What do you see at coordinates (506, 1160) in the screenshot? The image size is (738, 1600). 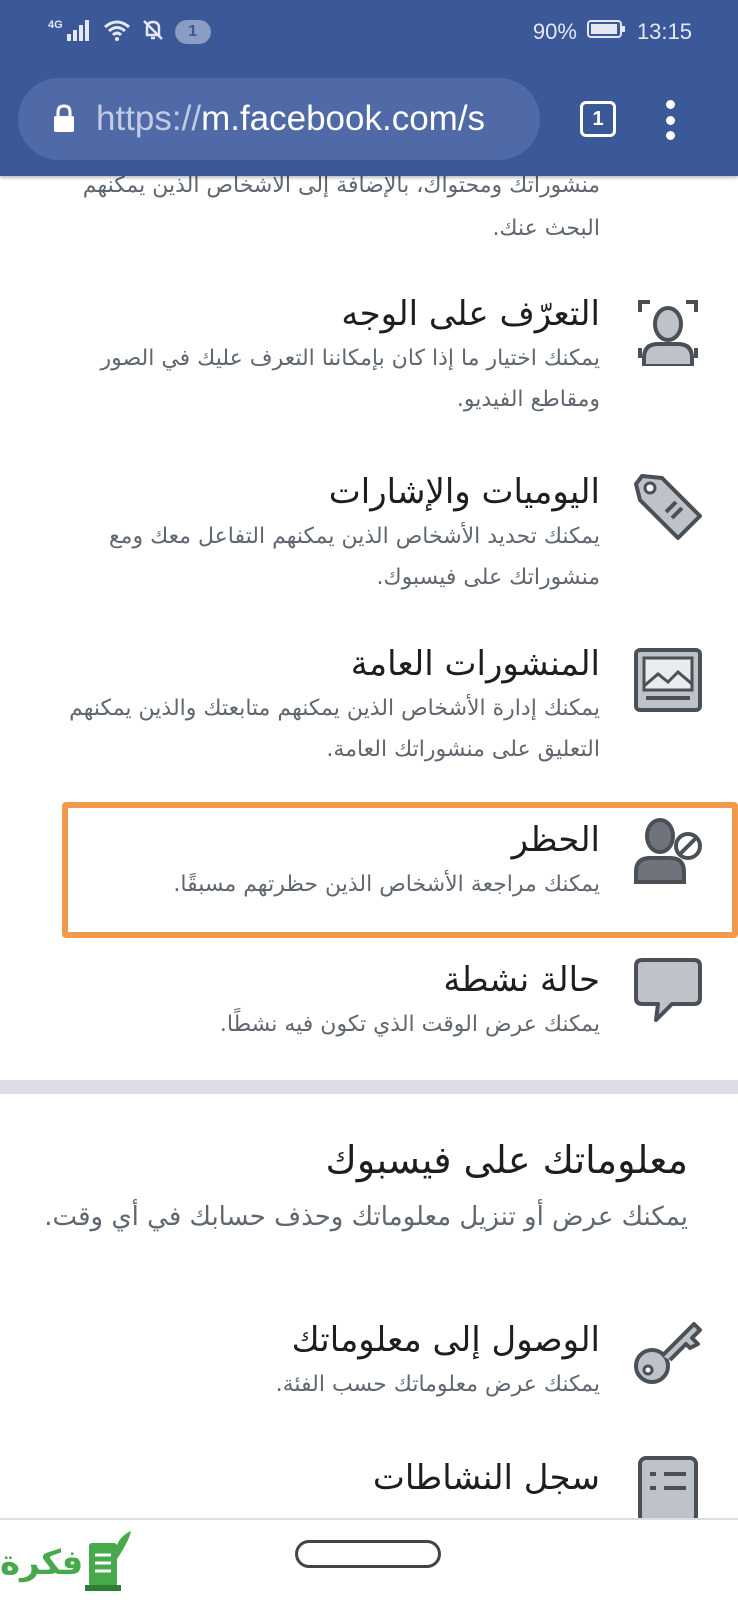 I see `section-title: معلوماتك على فيسبوك` at bounding box center [506, 1160].